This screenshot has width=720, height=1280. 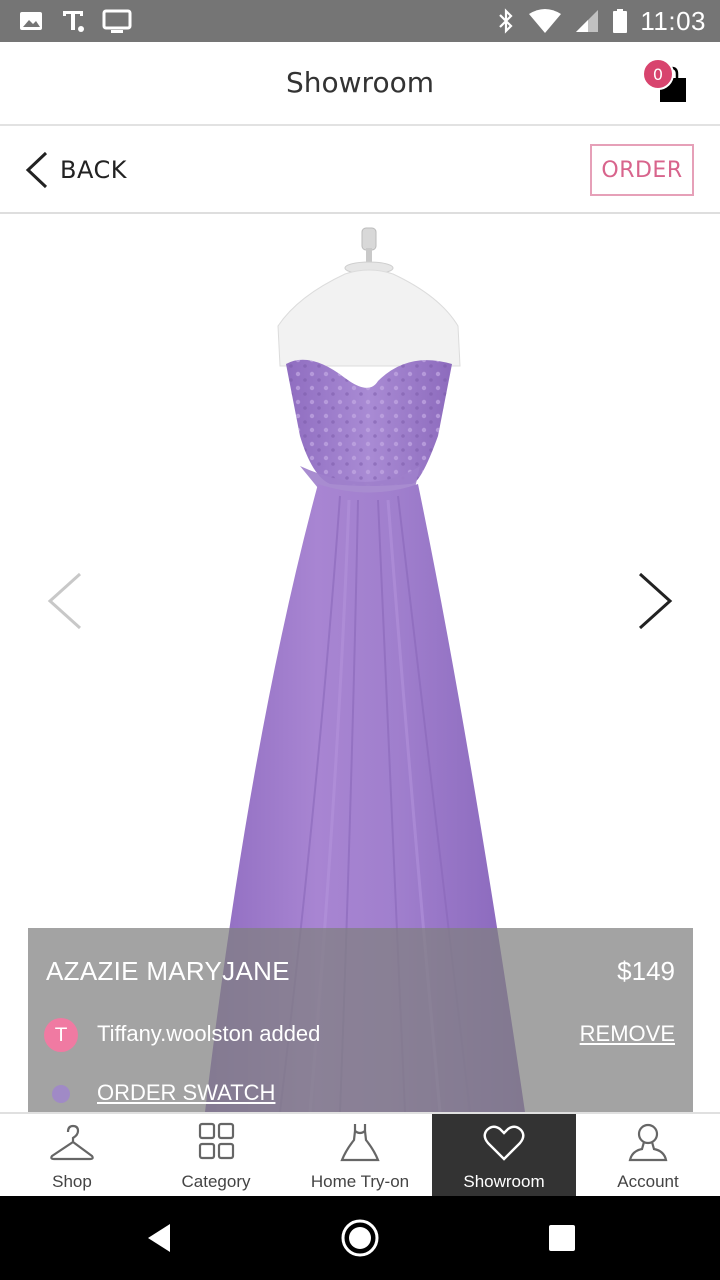 I want to click on chevron-right-icon, so click(x=655, y=601).